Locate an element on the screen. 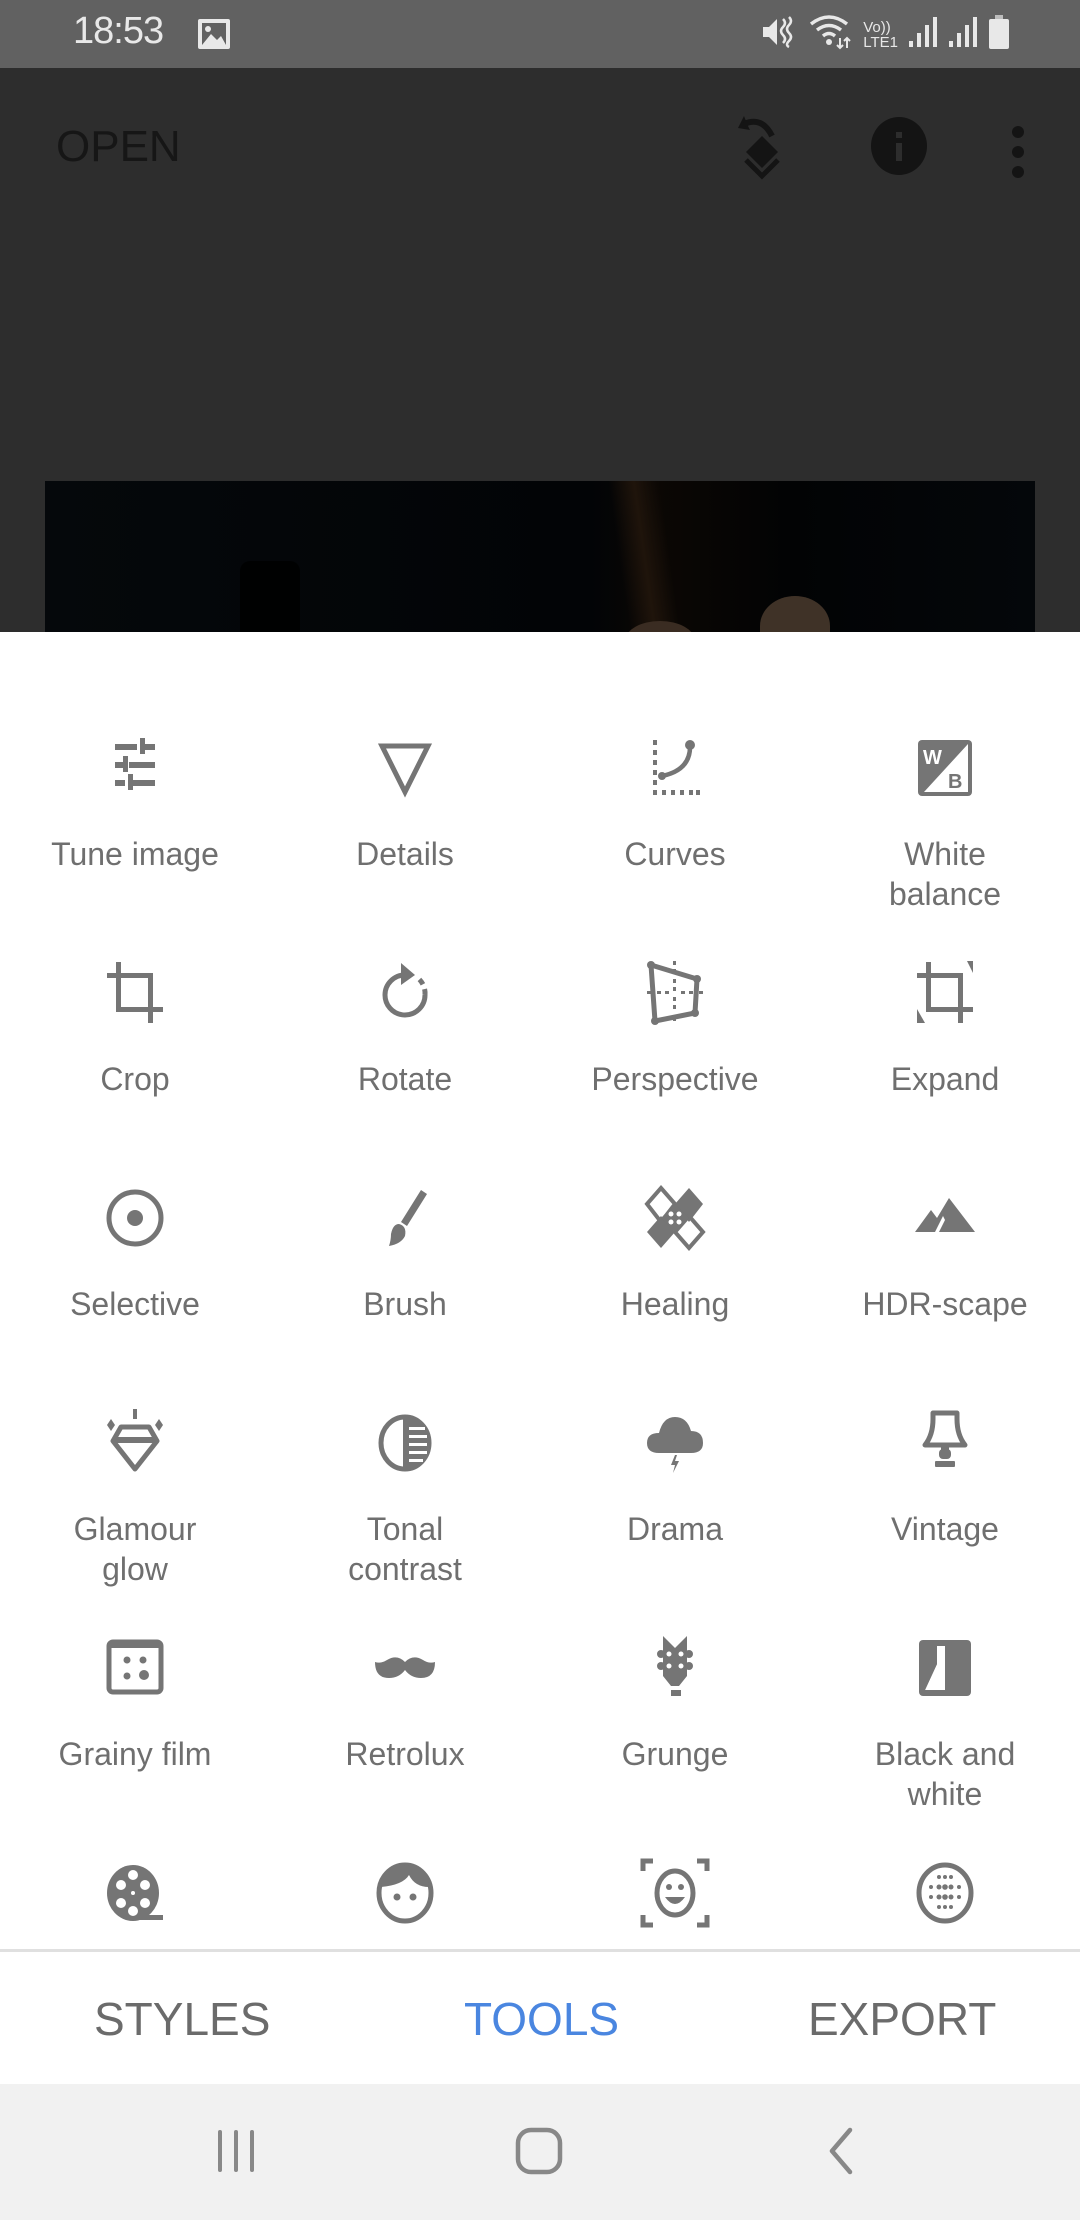  tool-tonal-contrast: Tonal contrast is located at coordinates (405, 1498).